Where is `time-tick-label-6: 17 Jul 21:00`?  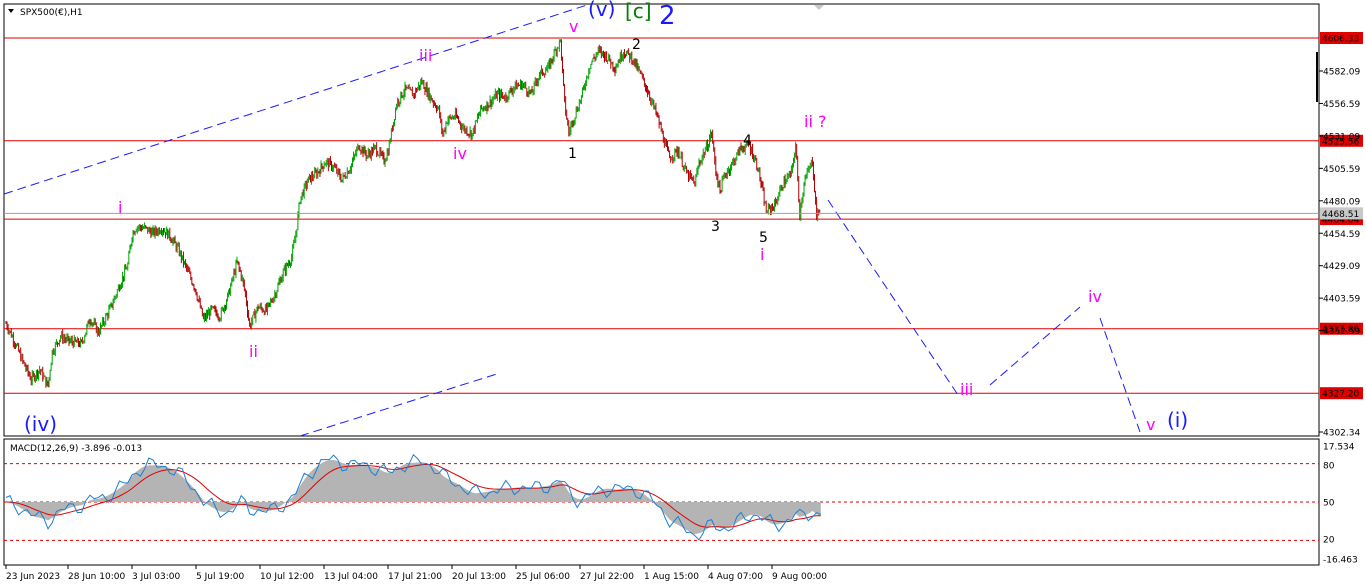 time-tick-label-6: 17 Jul 21:00 is located at coordinates (415, 577).